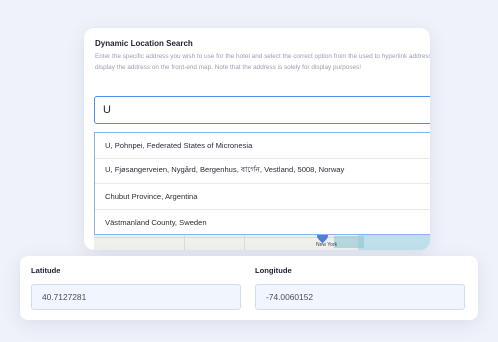  What do you see at coordinates (262, 223) in the screenshot?
I see `suggestion-item: Västmanland County, Sweden` at bounding box center [262, 223].